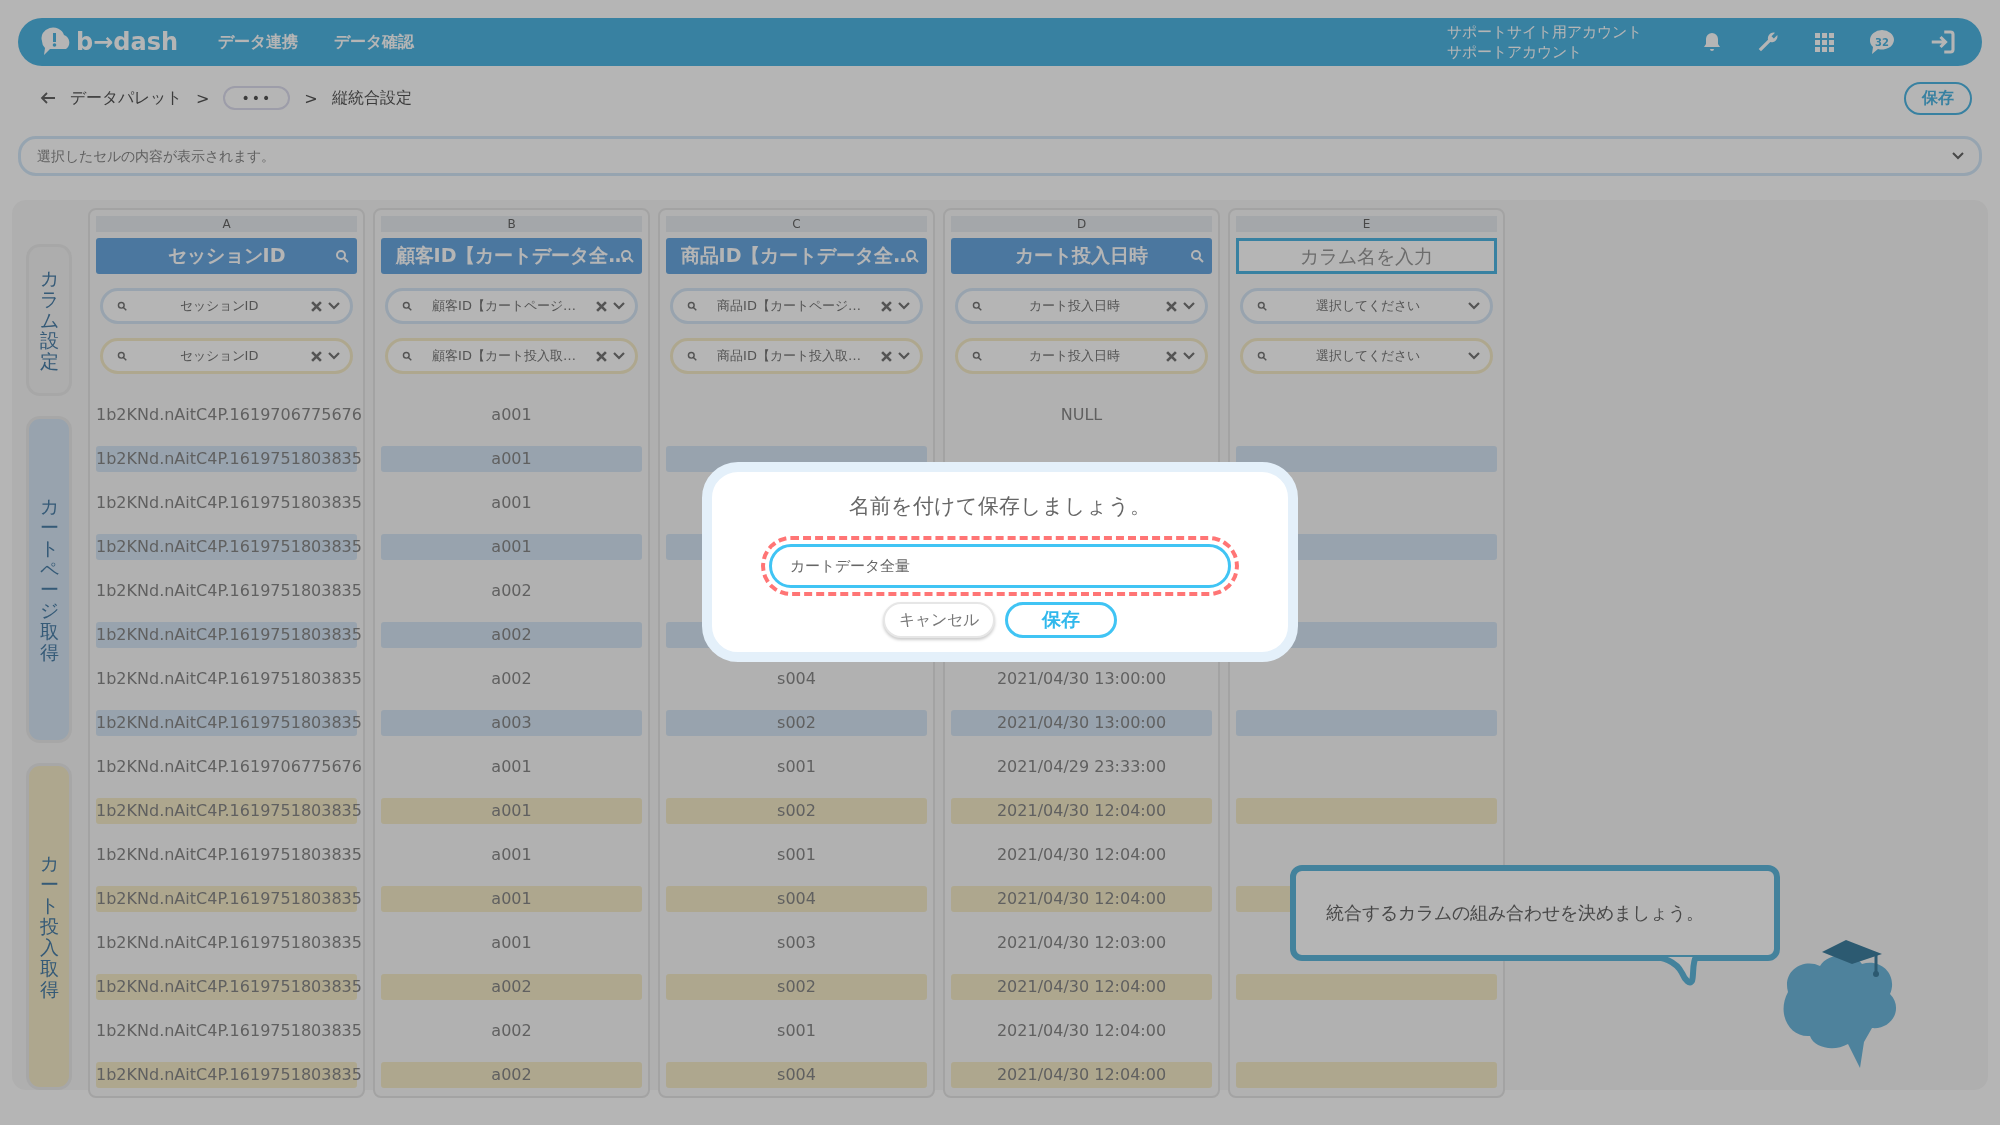 Image resolution: width=2000 pixels, height=1125 pixels. Describe the element at coordinates (1081, 723) in the screenshot. I see `table-cell: 2021/04/30 13:00:00` at that location.